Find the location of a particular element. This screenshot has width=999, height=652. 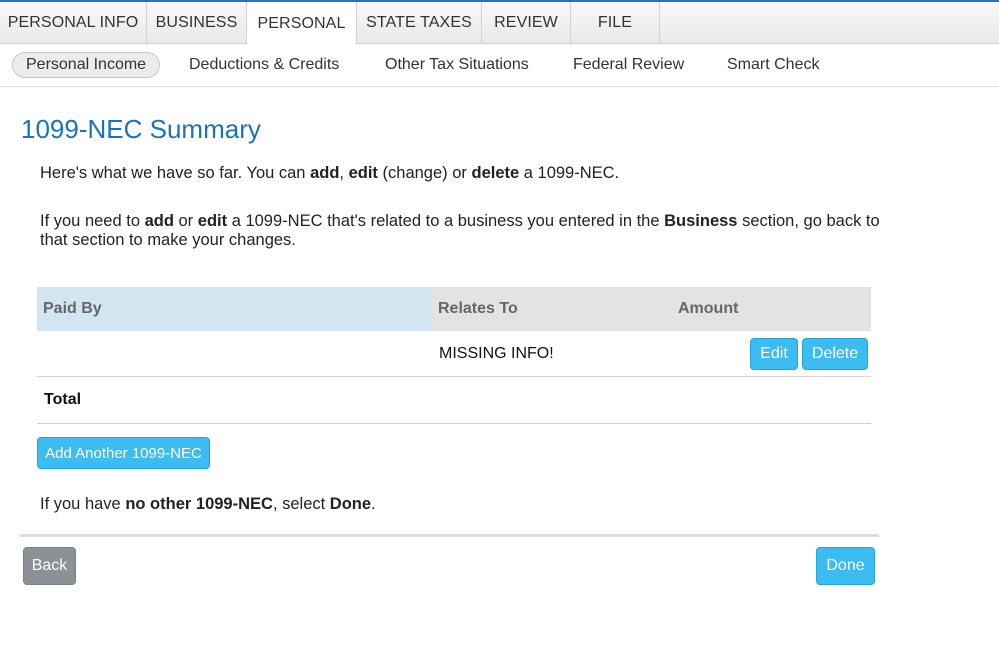

footer-divider is located at coordinates (449, 535).